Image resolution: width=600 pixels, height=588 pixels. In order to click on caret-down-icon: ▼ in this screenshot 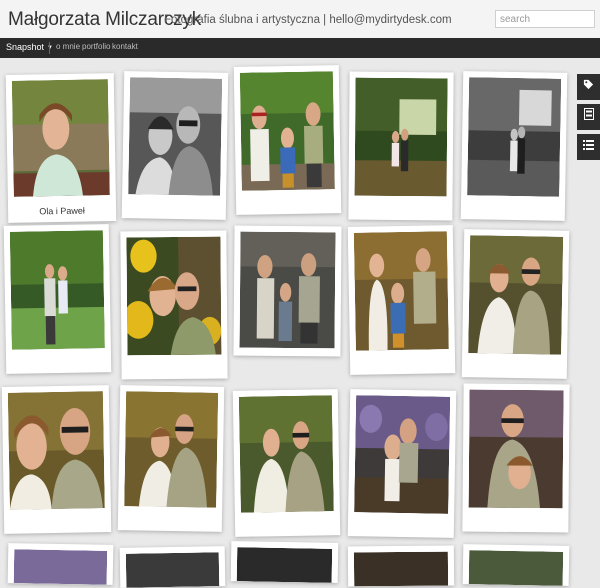, I will do `click(50, 48)`.